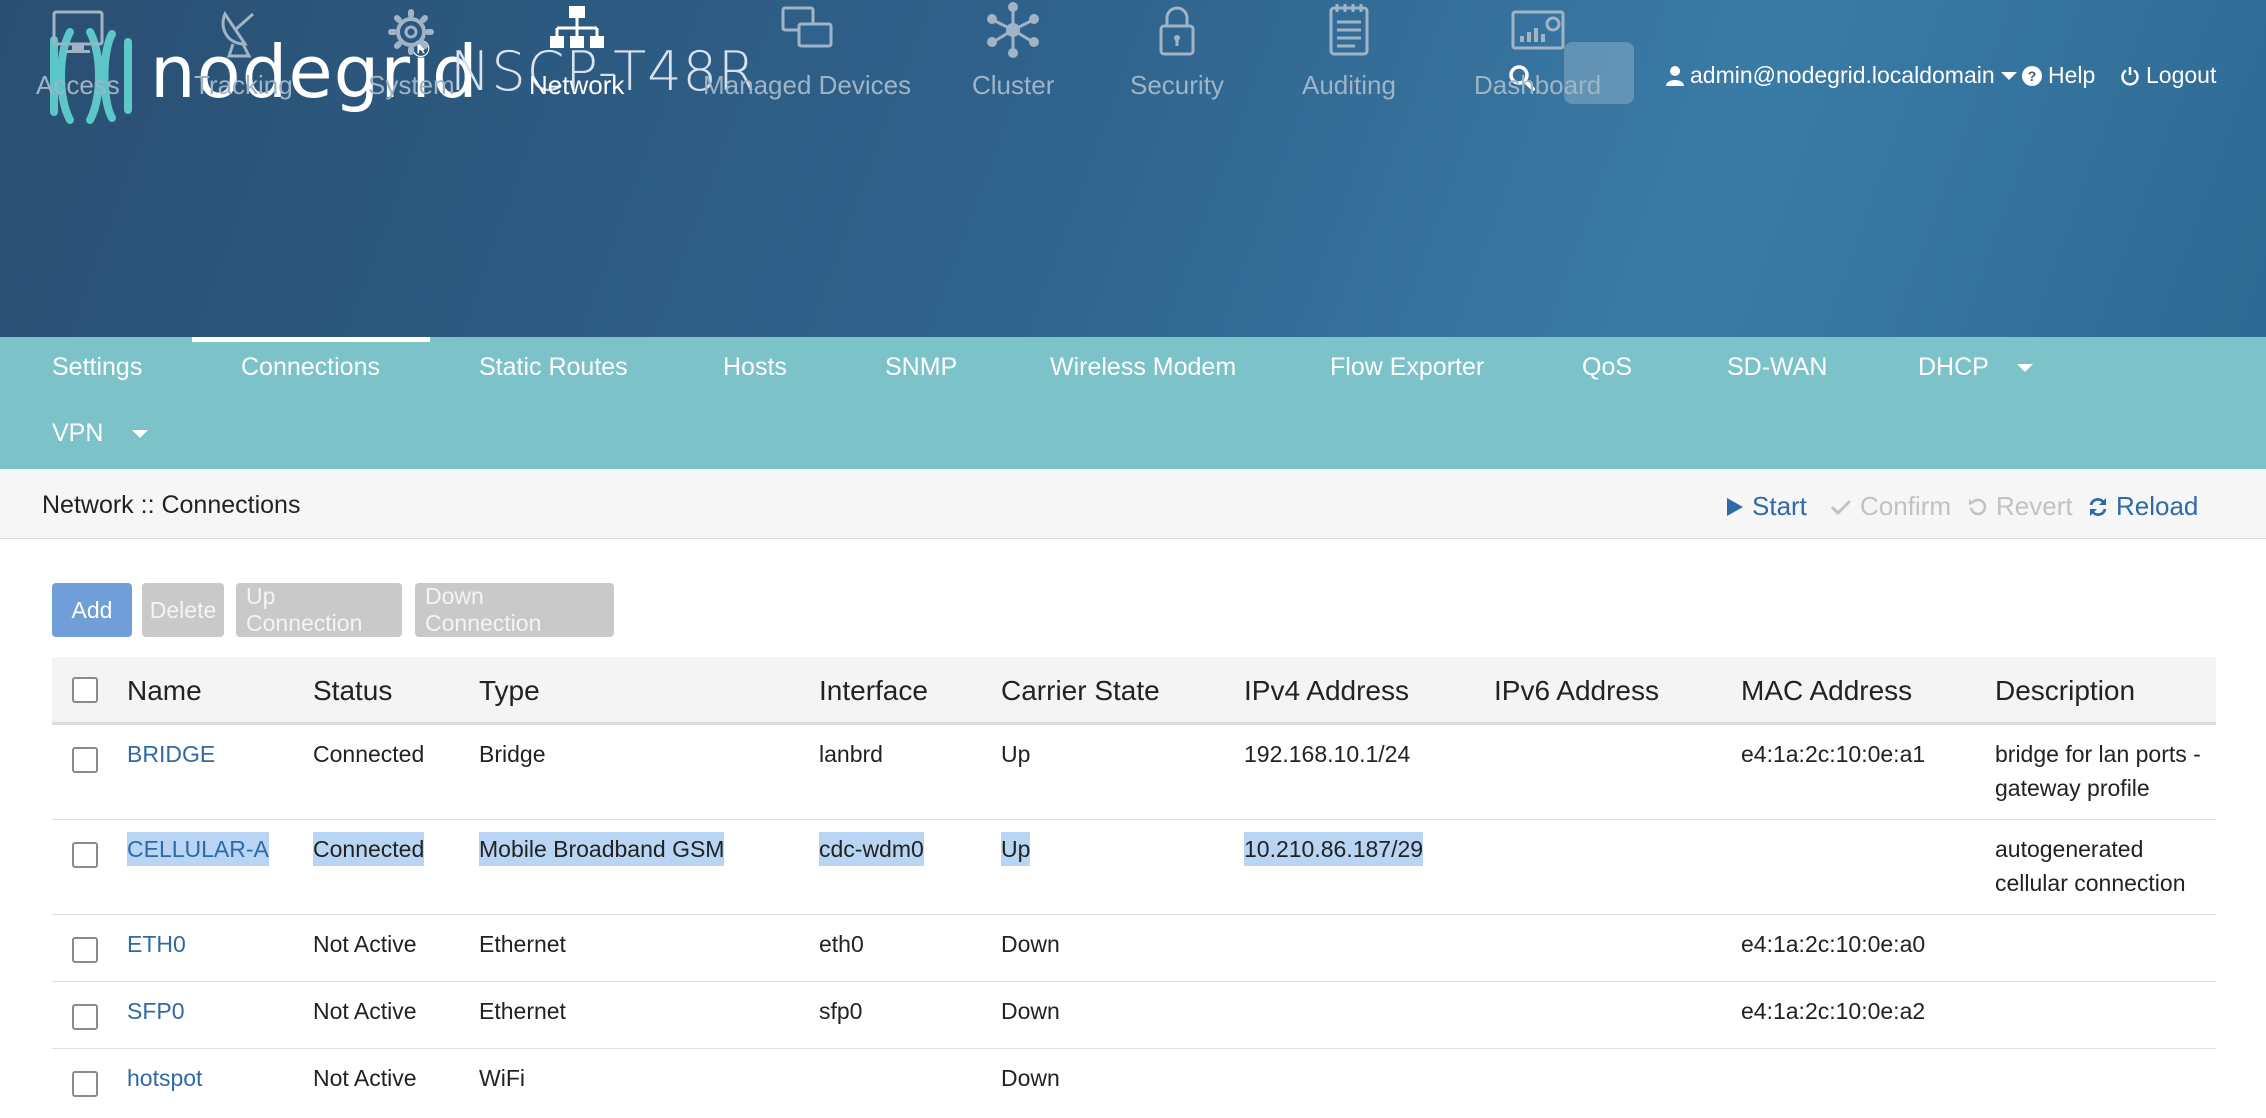 The width and height of the screenshot is (2266, 1118). What do you see at coordinates (171, 754) in the screenshot?
I see `connection-name-link: BRIDGE` at bounding box center [171, 754].